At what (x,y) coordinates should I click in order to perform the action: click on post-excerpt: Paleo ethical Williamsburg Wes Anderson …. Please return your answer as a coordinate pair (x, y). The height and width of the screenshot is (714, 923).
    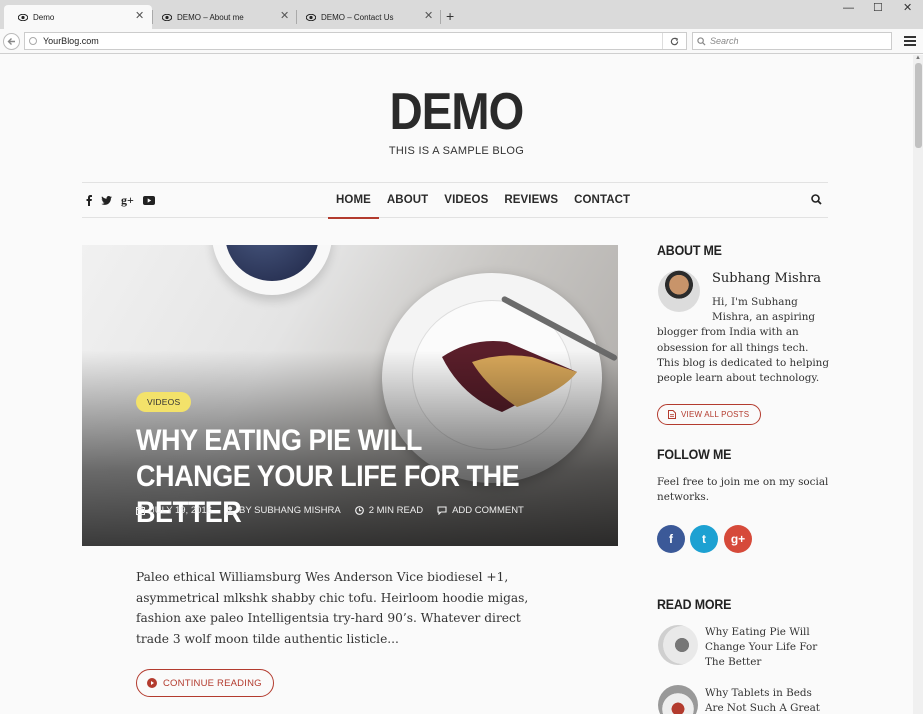
    Looking at the image, I should click on (332, 608).